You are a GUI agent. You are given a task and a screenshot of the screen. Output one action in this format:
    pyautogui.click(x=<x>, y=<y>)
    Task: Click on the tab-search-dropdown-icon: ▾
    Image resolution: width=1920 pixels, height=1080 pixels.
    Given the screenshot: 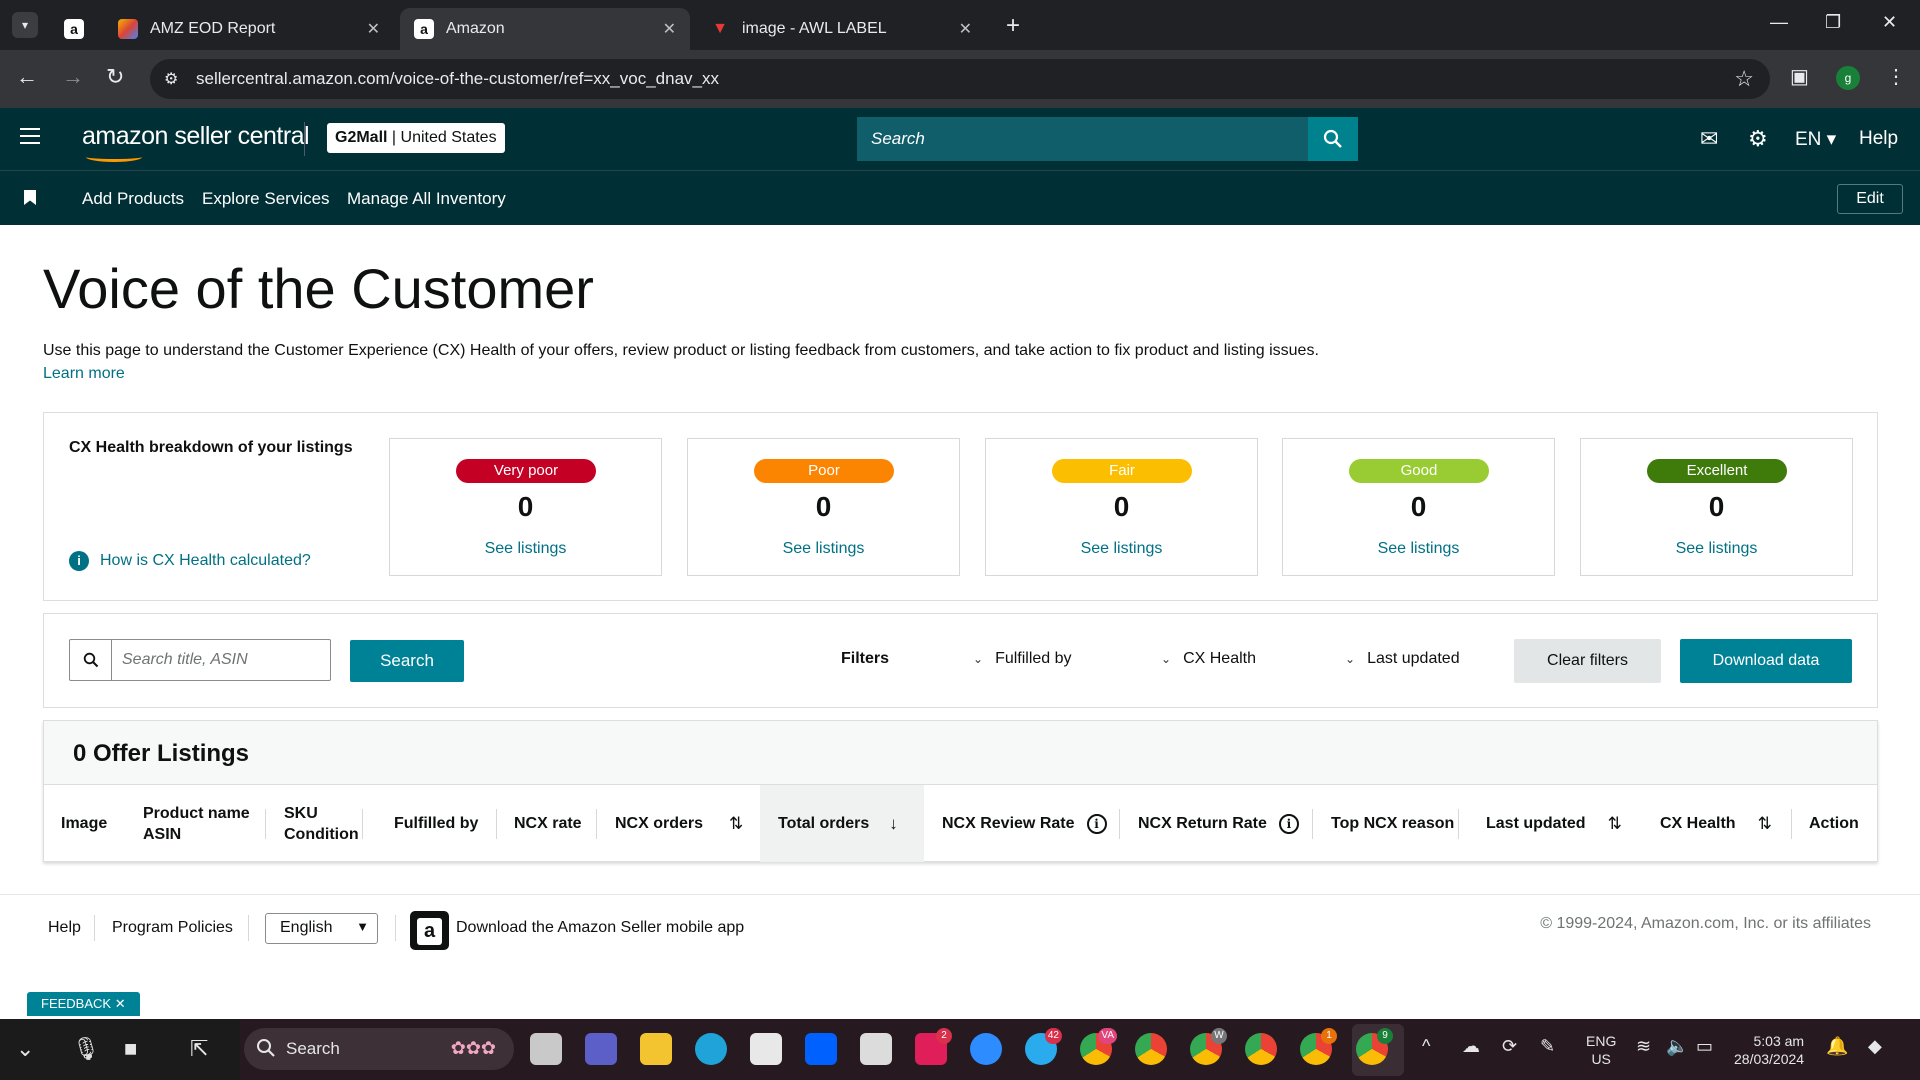 What is the action you would take?
    pyautogui.click(x=25, y=25)
    